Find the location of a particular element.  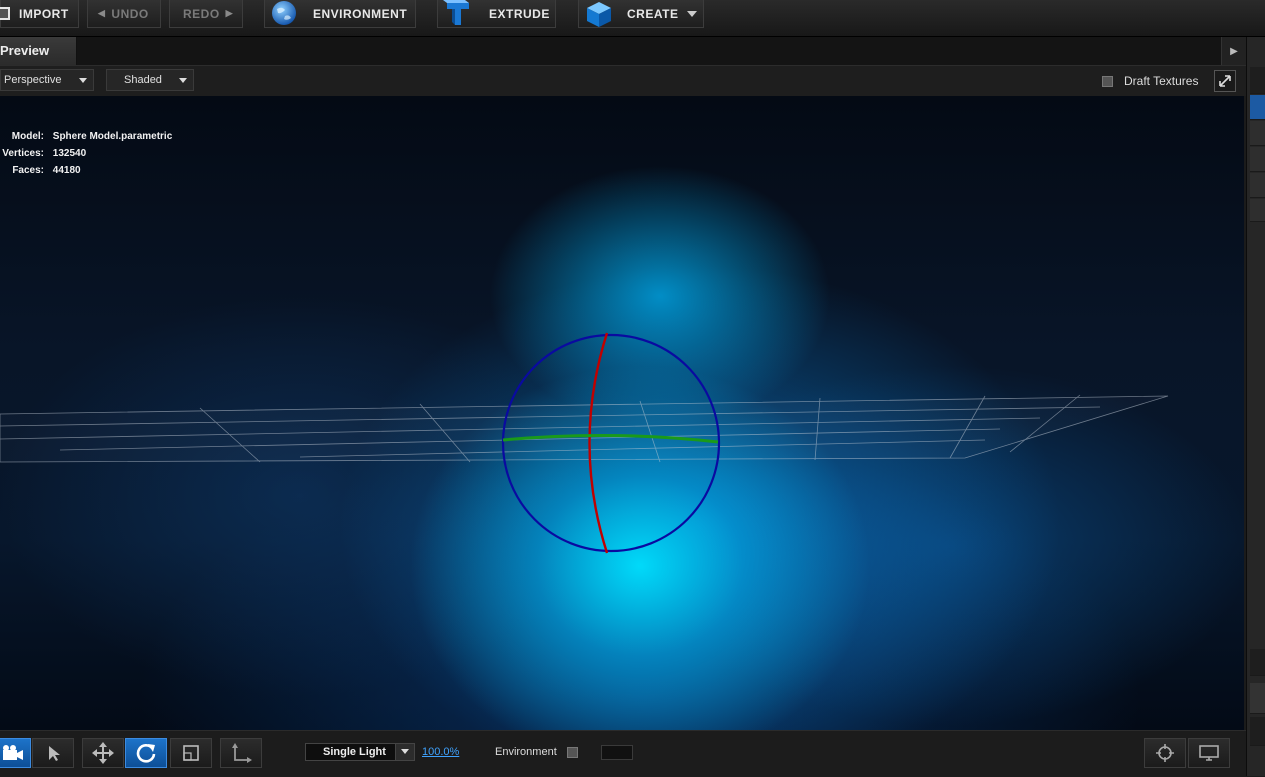

view-options-bar: Perspective Shaded is located at coordinates (623, 81).